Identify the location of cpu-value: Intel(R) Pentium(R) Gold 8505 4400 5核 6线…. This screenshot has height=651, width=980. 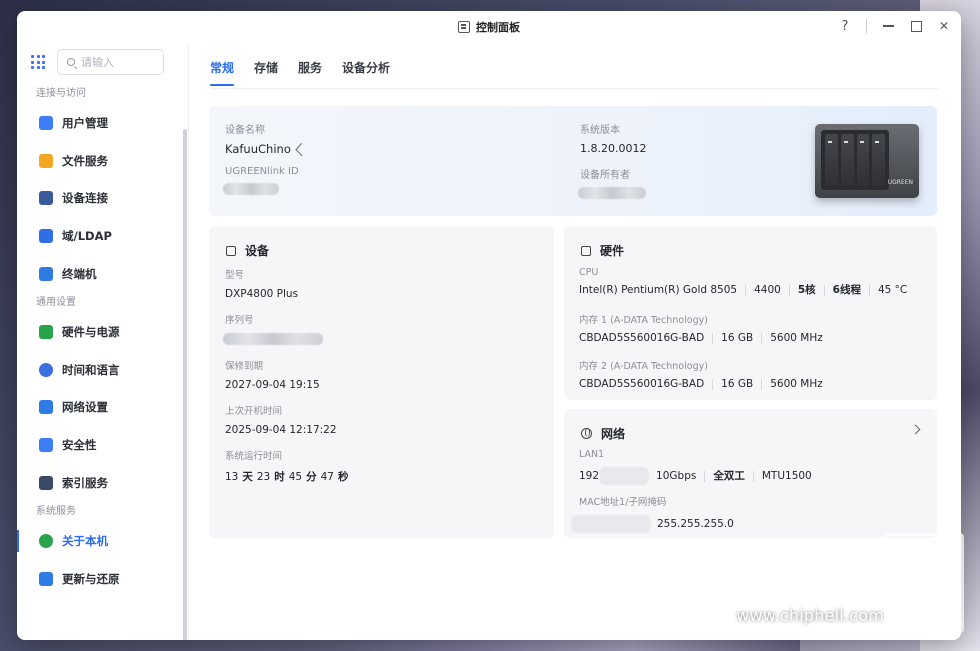
(747, 290).